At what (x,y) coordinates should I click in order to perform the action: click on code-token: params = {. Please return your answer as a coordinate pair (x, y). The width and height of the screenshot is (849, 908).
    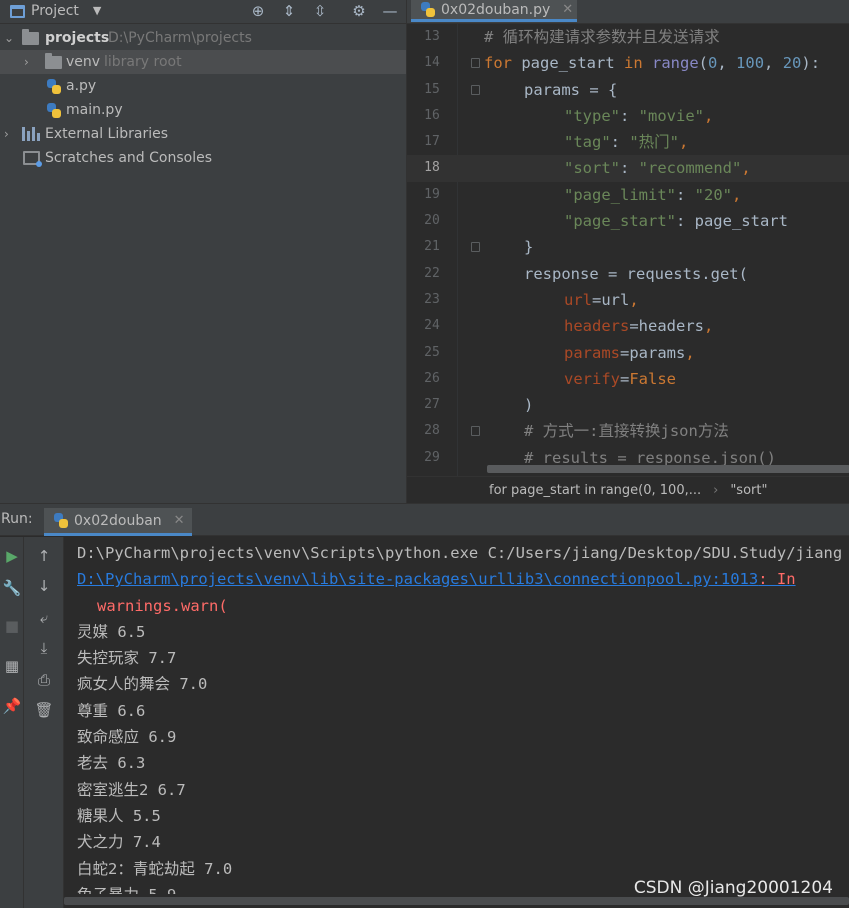
    Looking at the image, I should click on (571, 89).